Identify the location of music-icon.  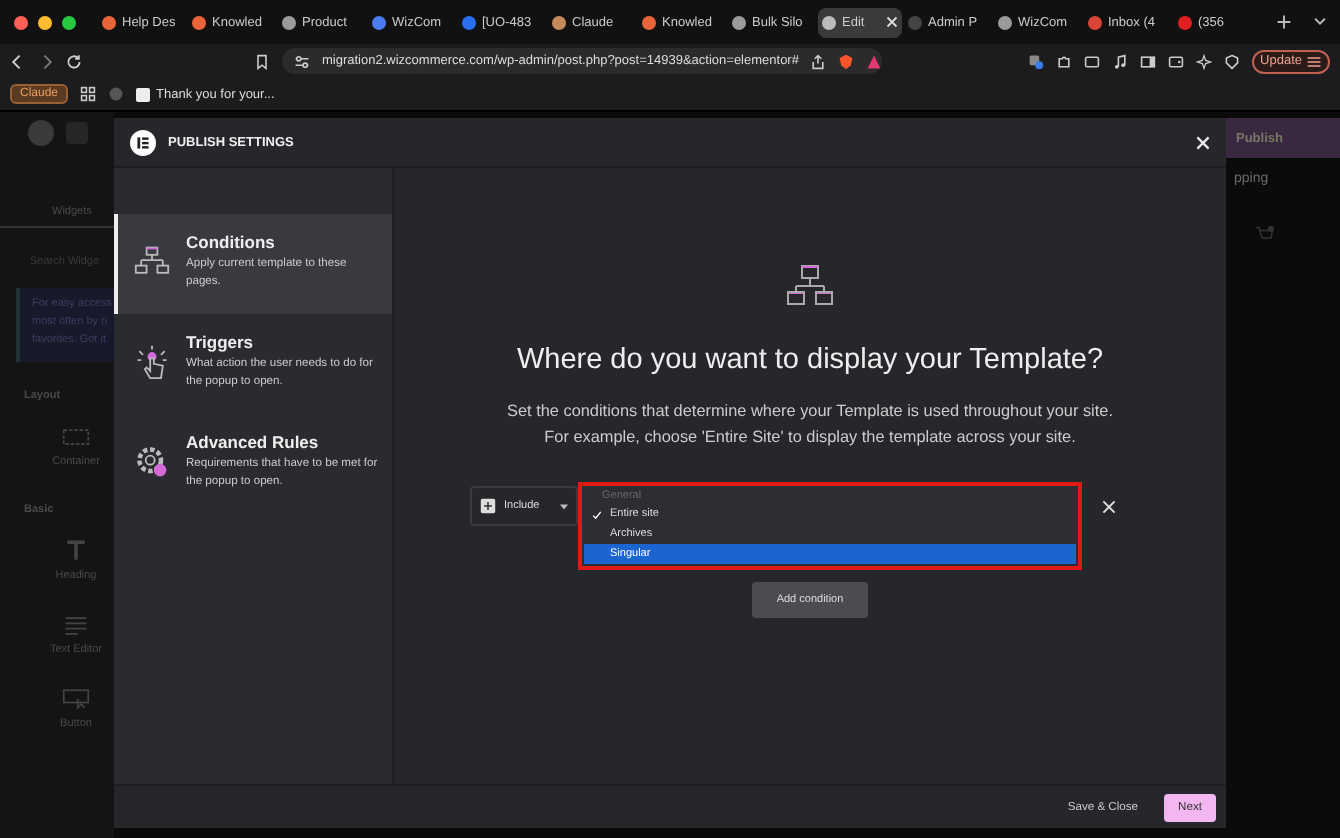
(1120, 61).